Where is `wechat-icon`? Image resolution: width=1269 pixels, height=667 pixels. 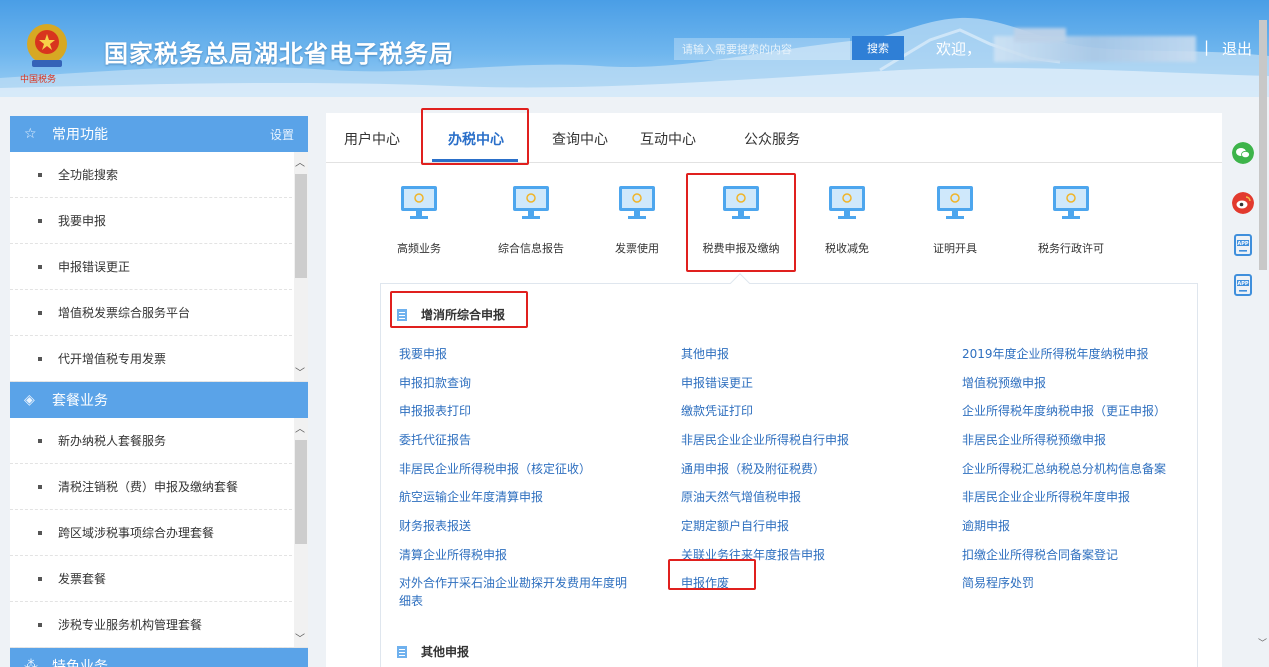
wechat-icon is located at coordinates (1243, 153).